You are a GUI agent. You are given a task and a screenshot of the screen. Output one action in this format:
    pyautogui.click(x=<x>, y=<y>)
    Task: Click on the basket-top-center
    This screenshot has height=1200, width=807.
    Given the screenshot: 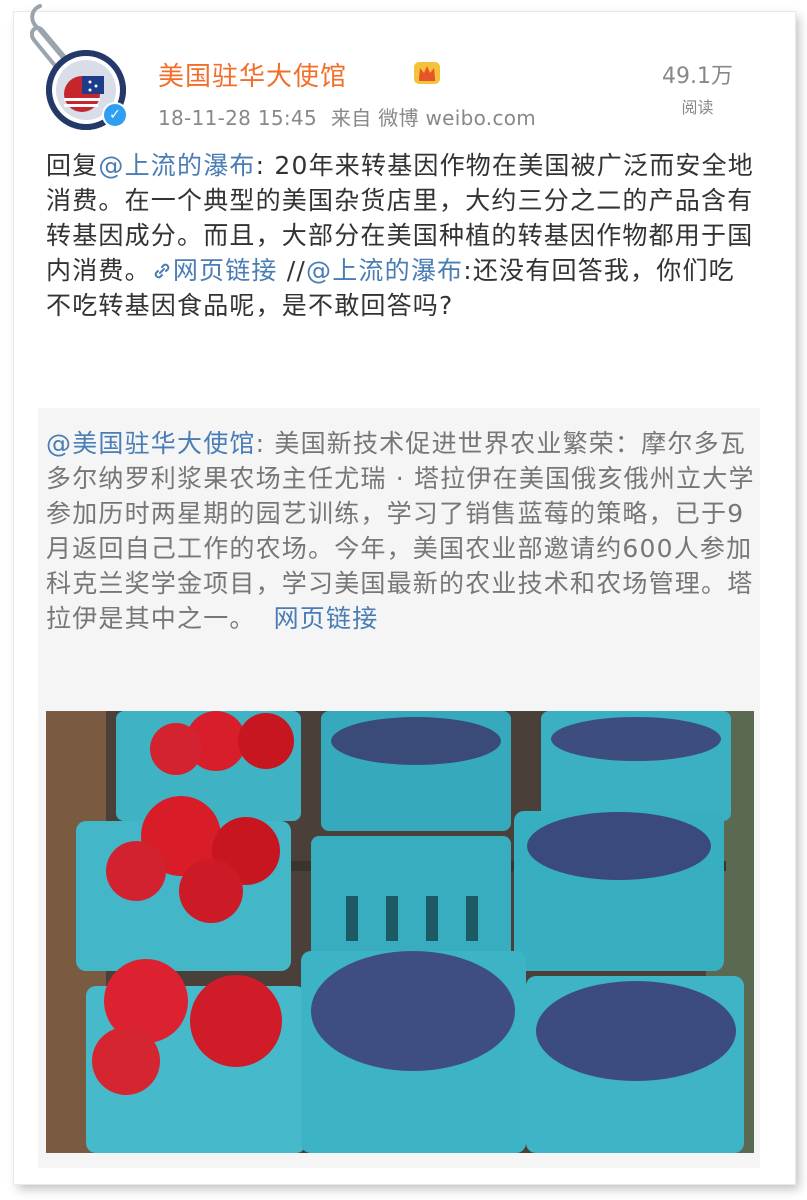 What is the action you would take?
    pyautogui.click(x=416, y=771)
    